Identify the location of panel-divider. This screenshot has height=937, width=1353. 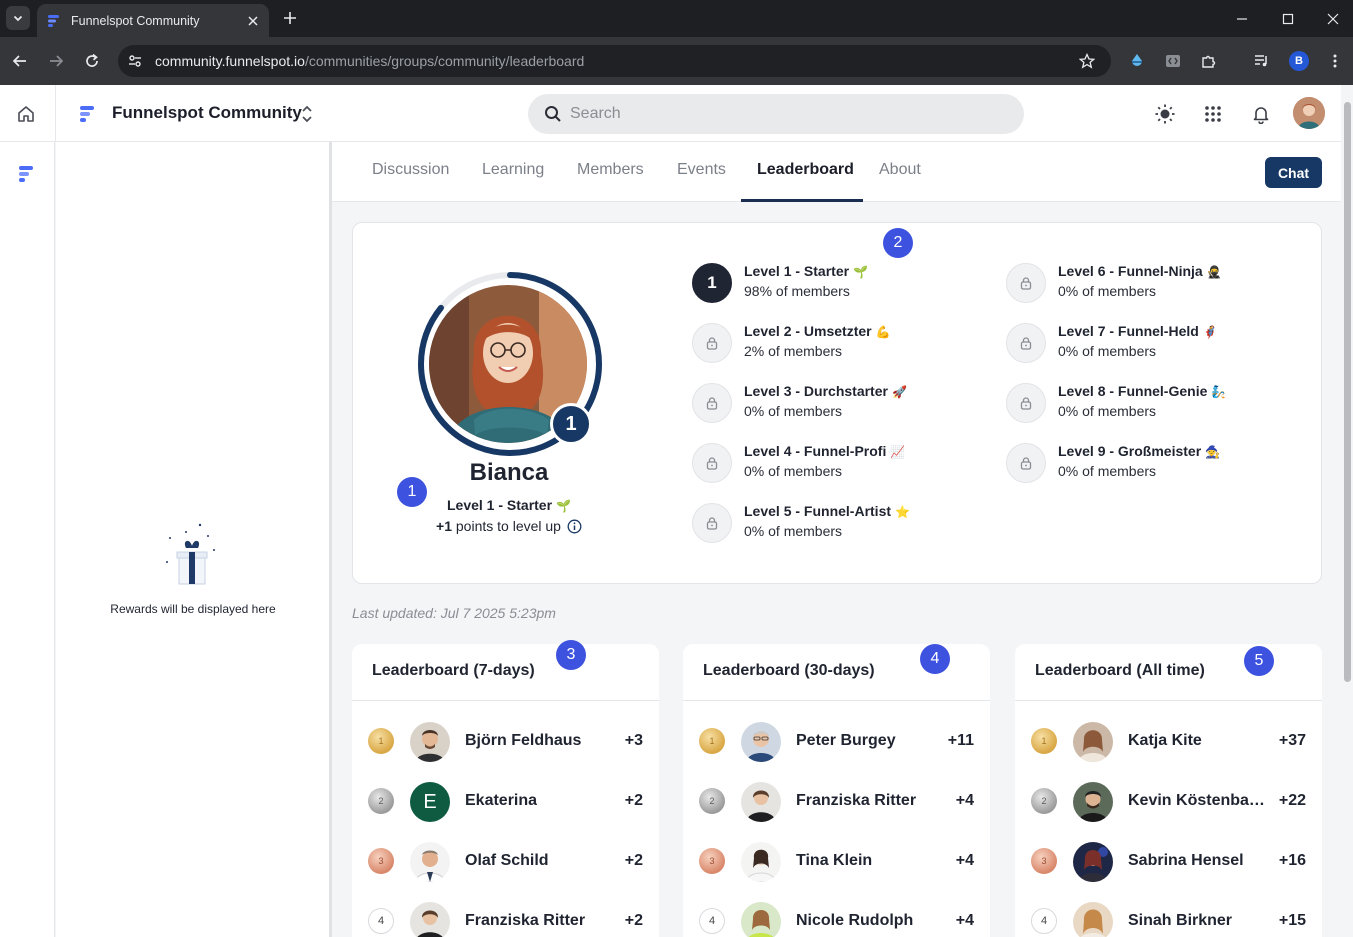
(330, 539).